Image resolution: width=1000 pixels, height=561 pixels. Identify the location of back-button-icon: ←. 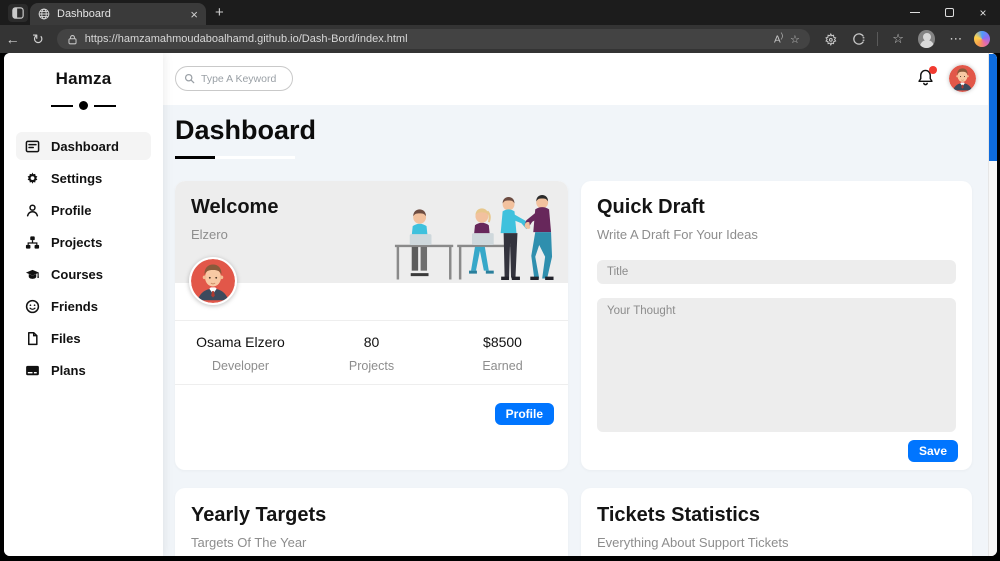
(12, 39).